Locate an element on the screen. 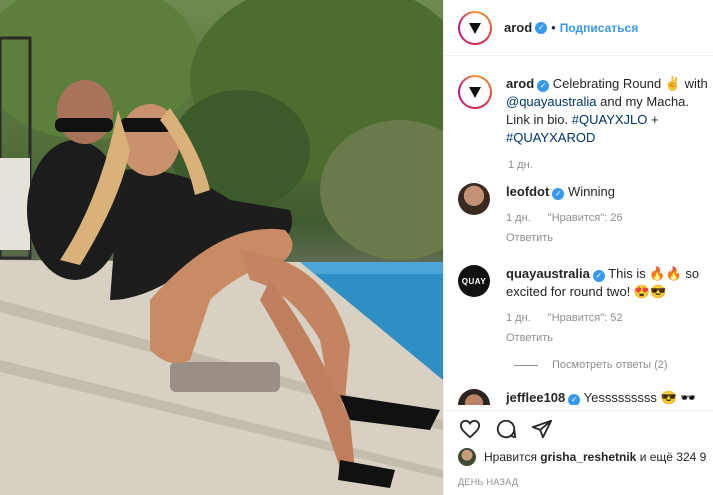 This screenshot has width=713, height=495. comment-likes: "Нравится": 26 is located at coordinates (585, 218).